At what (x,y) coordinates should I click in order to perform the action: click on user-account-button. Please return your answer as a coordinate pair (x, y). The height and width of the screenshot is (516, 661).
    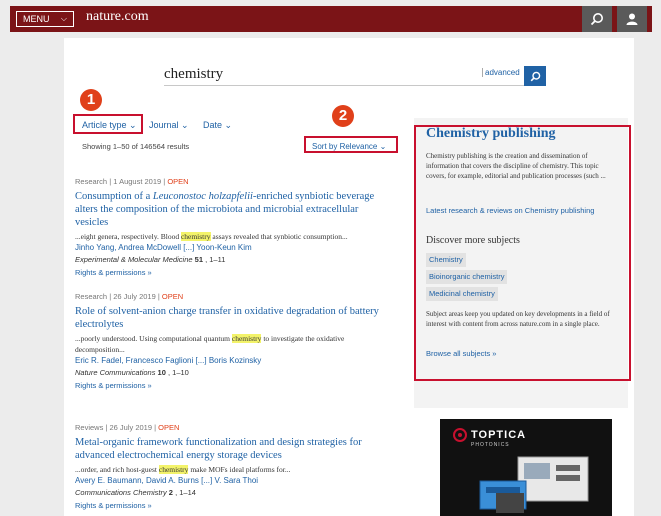
    Looking at the image, I should click on (632, 19).